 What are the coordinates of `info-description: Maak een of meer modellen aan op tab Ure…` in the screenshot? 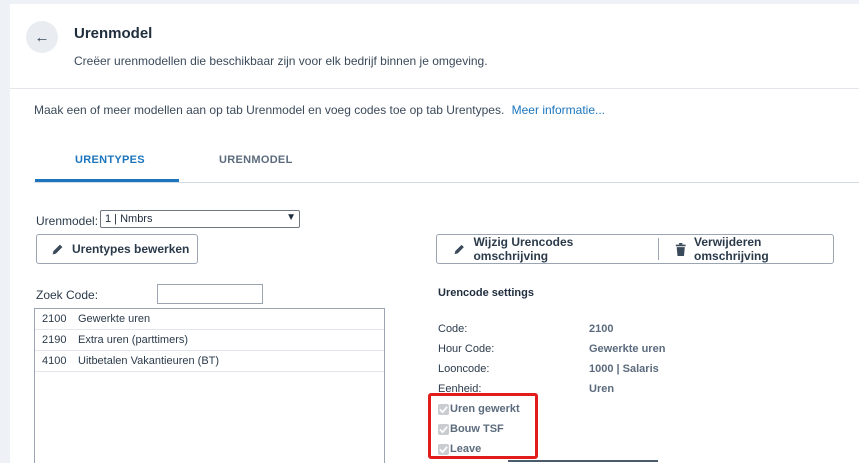 It's located at (269, 110).